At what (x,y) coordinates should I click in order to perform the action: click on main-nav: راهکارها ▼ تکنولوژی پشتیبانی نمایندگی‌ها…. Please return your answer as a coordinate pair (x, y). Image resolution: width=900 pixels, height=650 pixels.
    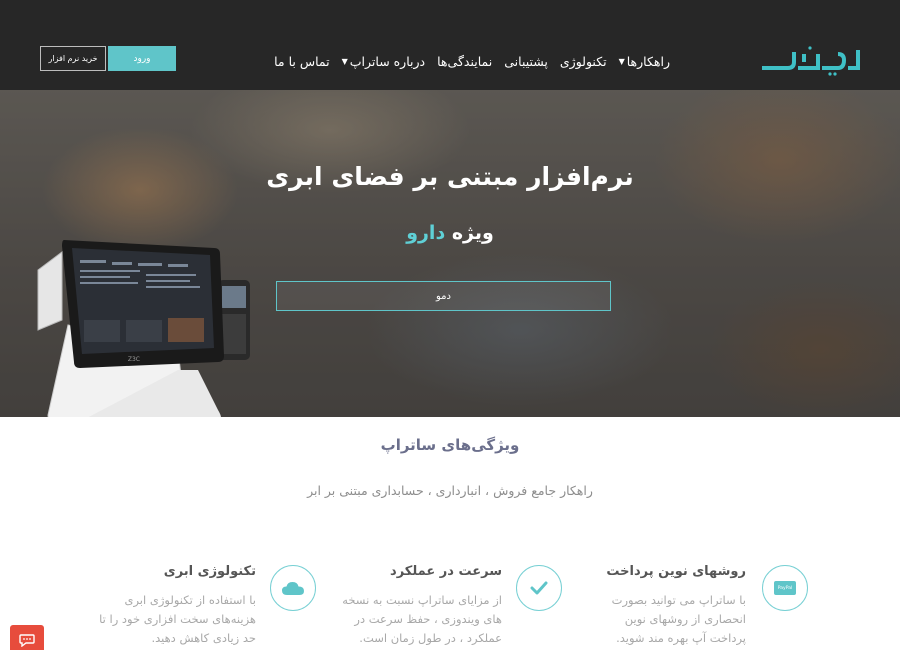
    Looking at the image, I should click on (470, 61).